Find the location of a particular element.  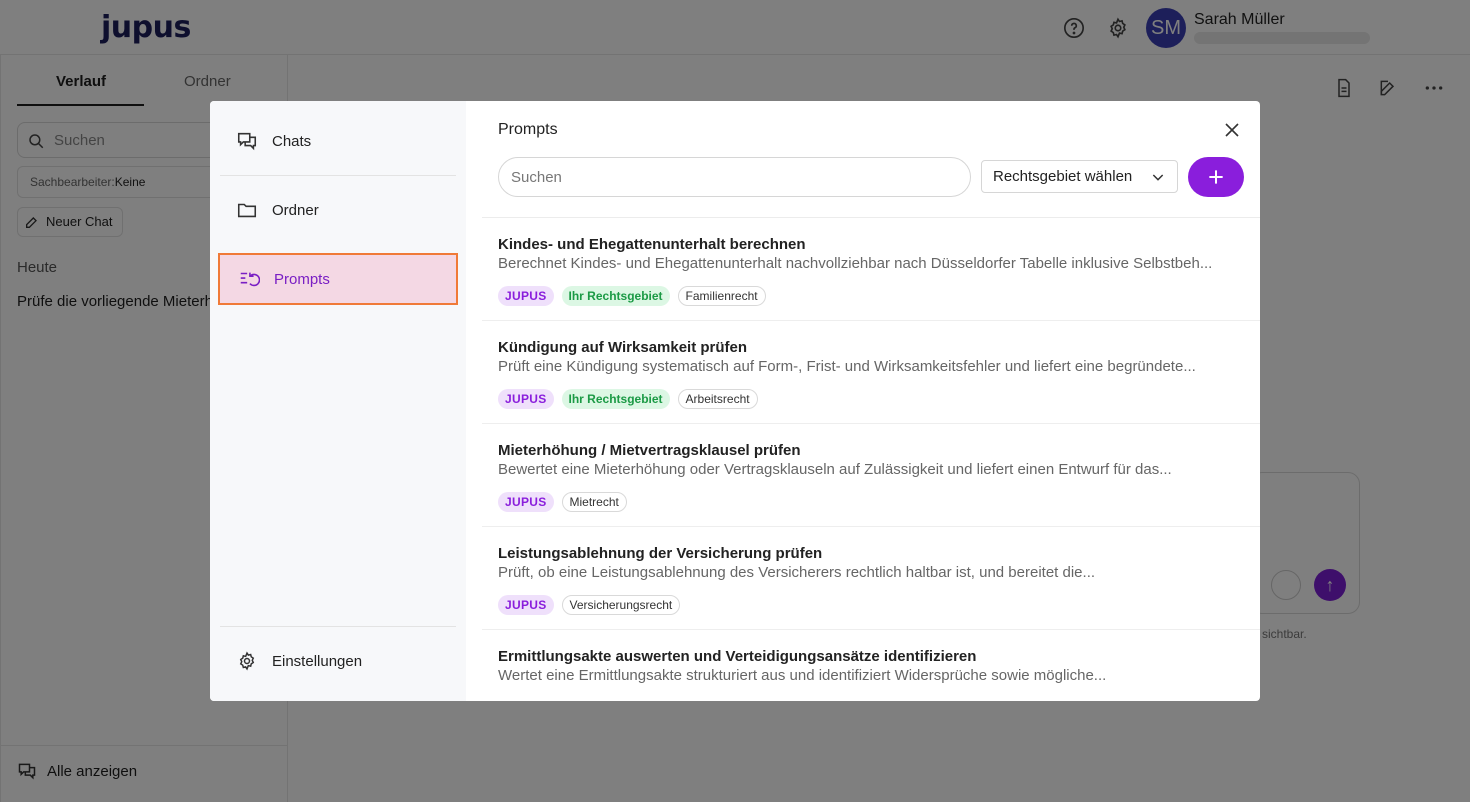

nav-item-chats: Chats is located at coordinates (338, 141).